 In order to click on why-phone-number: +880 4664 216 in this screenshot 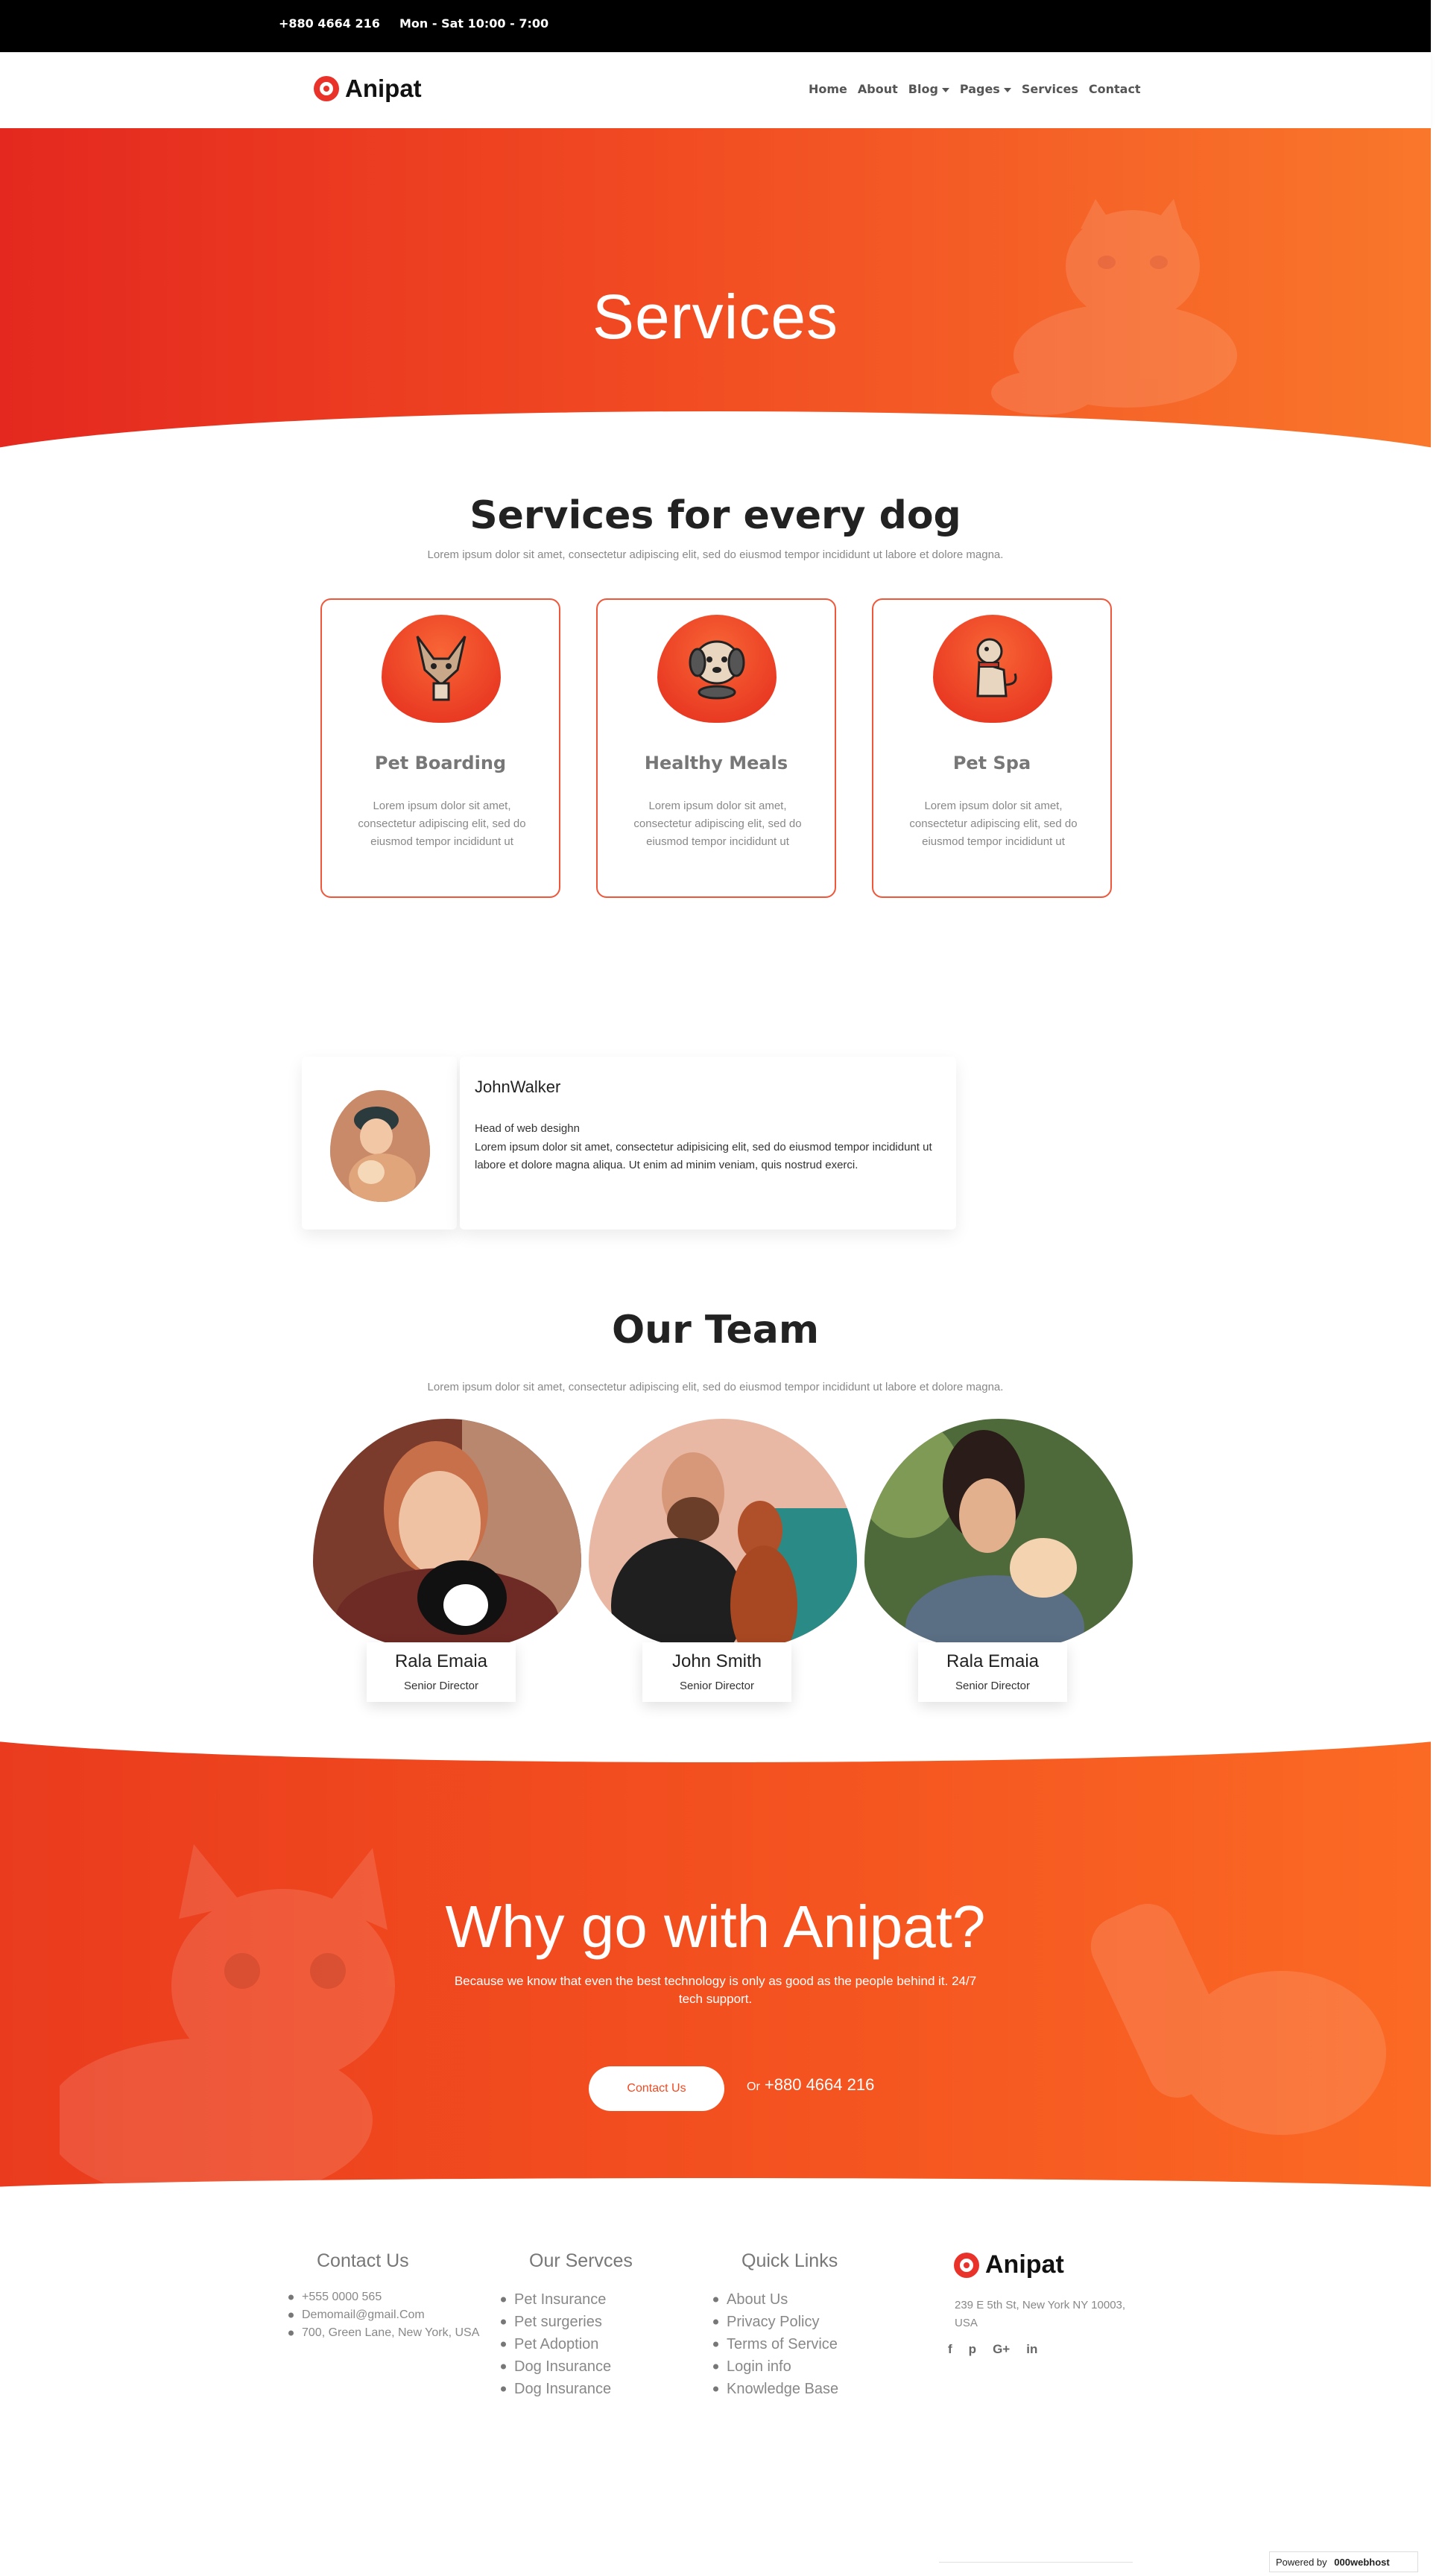, I will do `click(820, 2084)`.